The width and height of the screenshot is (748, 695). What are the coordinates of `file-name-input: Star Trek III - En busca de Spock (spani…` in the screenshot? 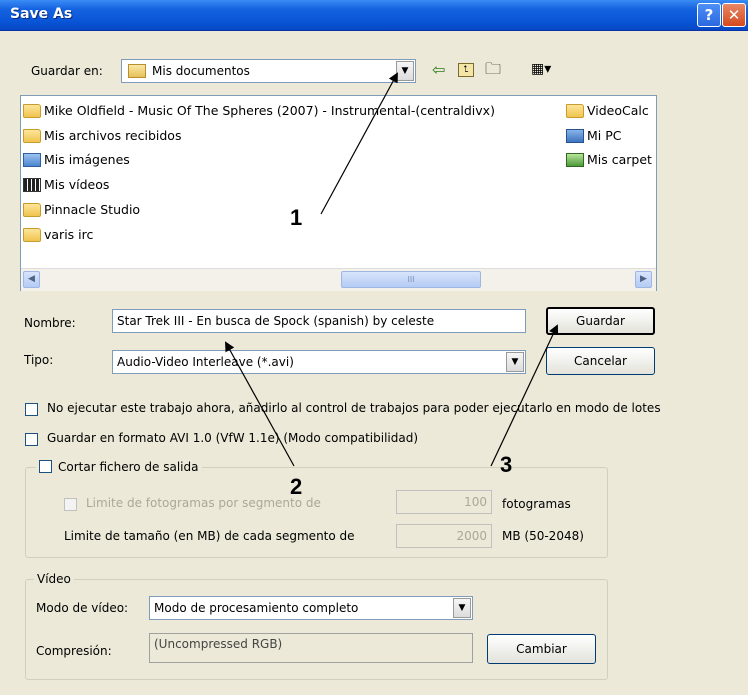 It's located at (319, 321).